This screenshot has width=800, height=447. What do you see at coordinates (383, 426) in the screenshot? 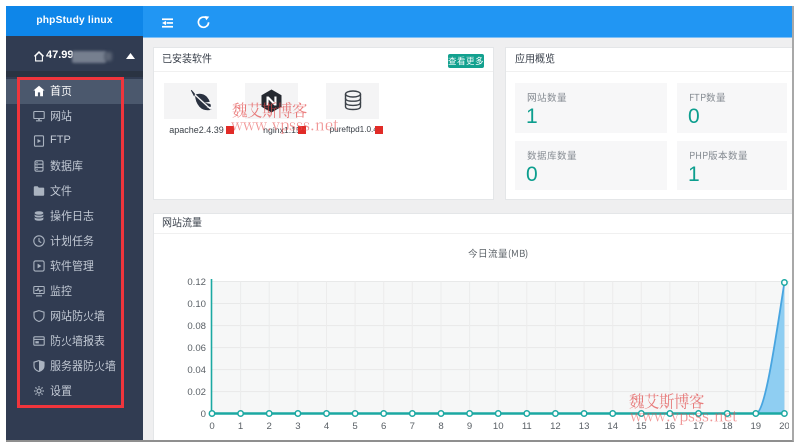
I see `svg-text: 6` at bounding box center [383, 426].